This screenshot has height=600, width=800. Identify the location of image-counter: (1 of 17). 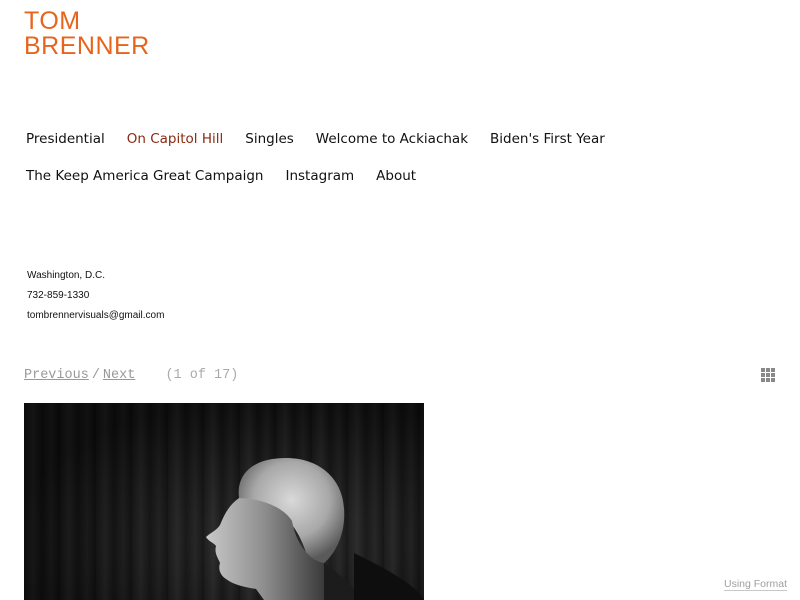
(202, 375).